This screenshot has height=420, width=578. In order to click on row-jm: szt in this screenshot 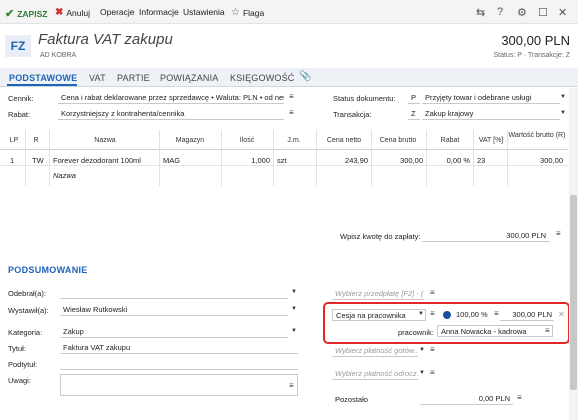, I will do `click(282, 160)`.